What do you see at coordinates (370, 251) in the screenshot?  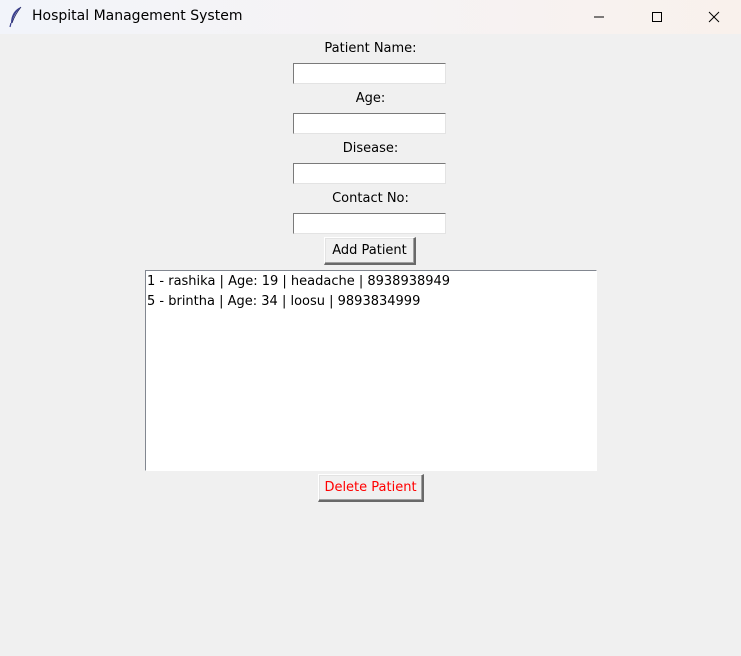 I see `add-patient-button: Add Patient` at bounding box center [370, 251].